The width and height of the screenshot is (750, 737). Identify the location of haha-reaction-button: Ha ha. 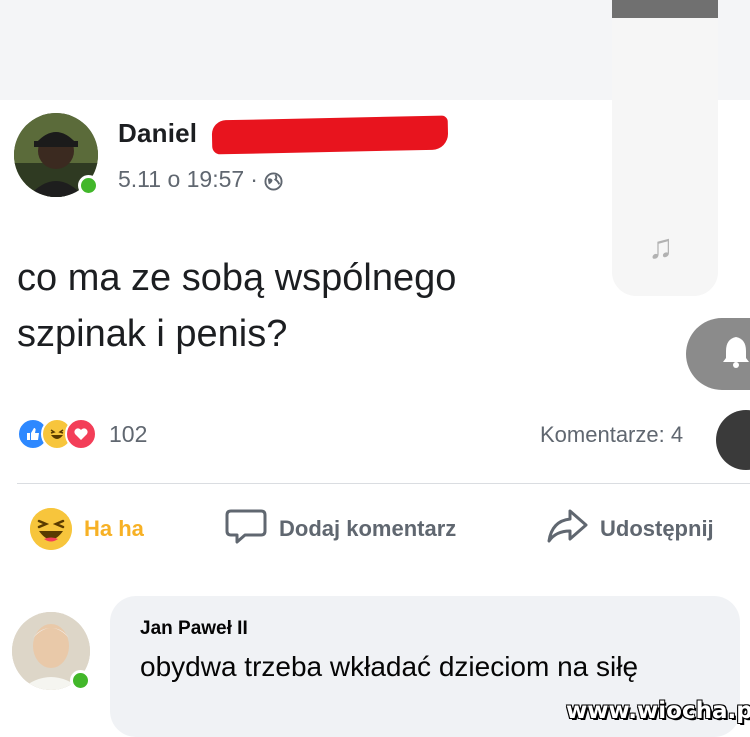
(87, 529).